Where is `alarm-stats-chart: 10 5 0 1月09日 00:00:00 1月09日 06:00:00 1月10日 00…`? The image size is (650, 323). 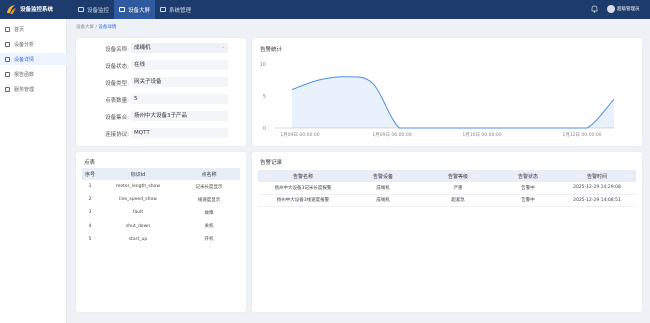 alarm-stats-chart: 10 5 0 1月09日 00:00:00 1月09日 06:00:00 1月10日 00… is located at coordinates (437, 100).